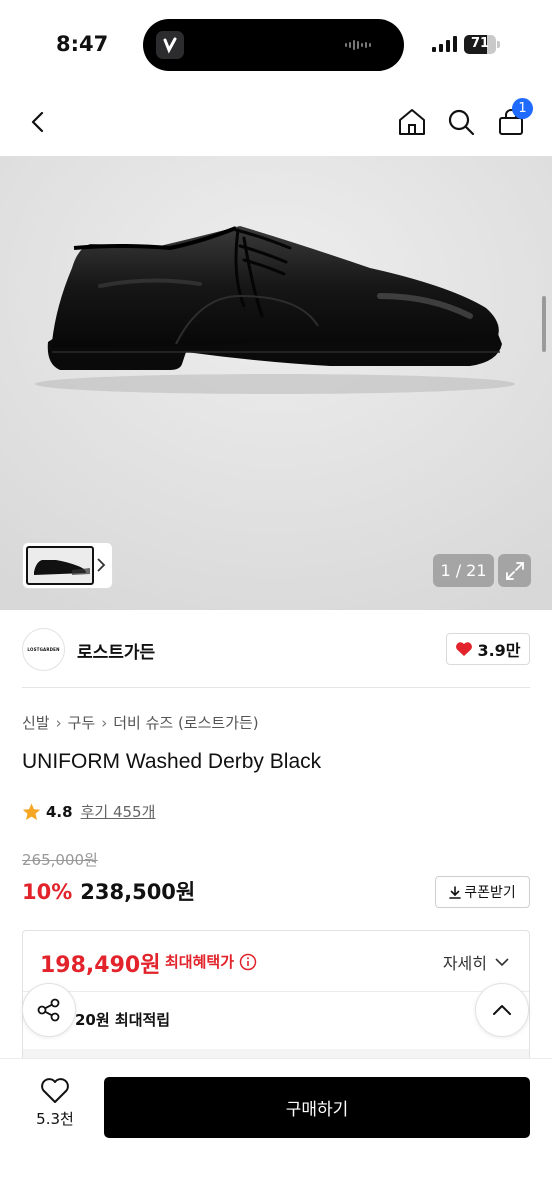  I want to click on points-text: 20원 최대적립, so click(123, 1020).